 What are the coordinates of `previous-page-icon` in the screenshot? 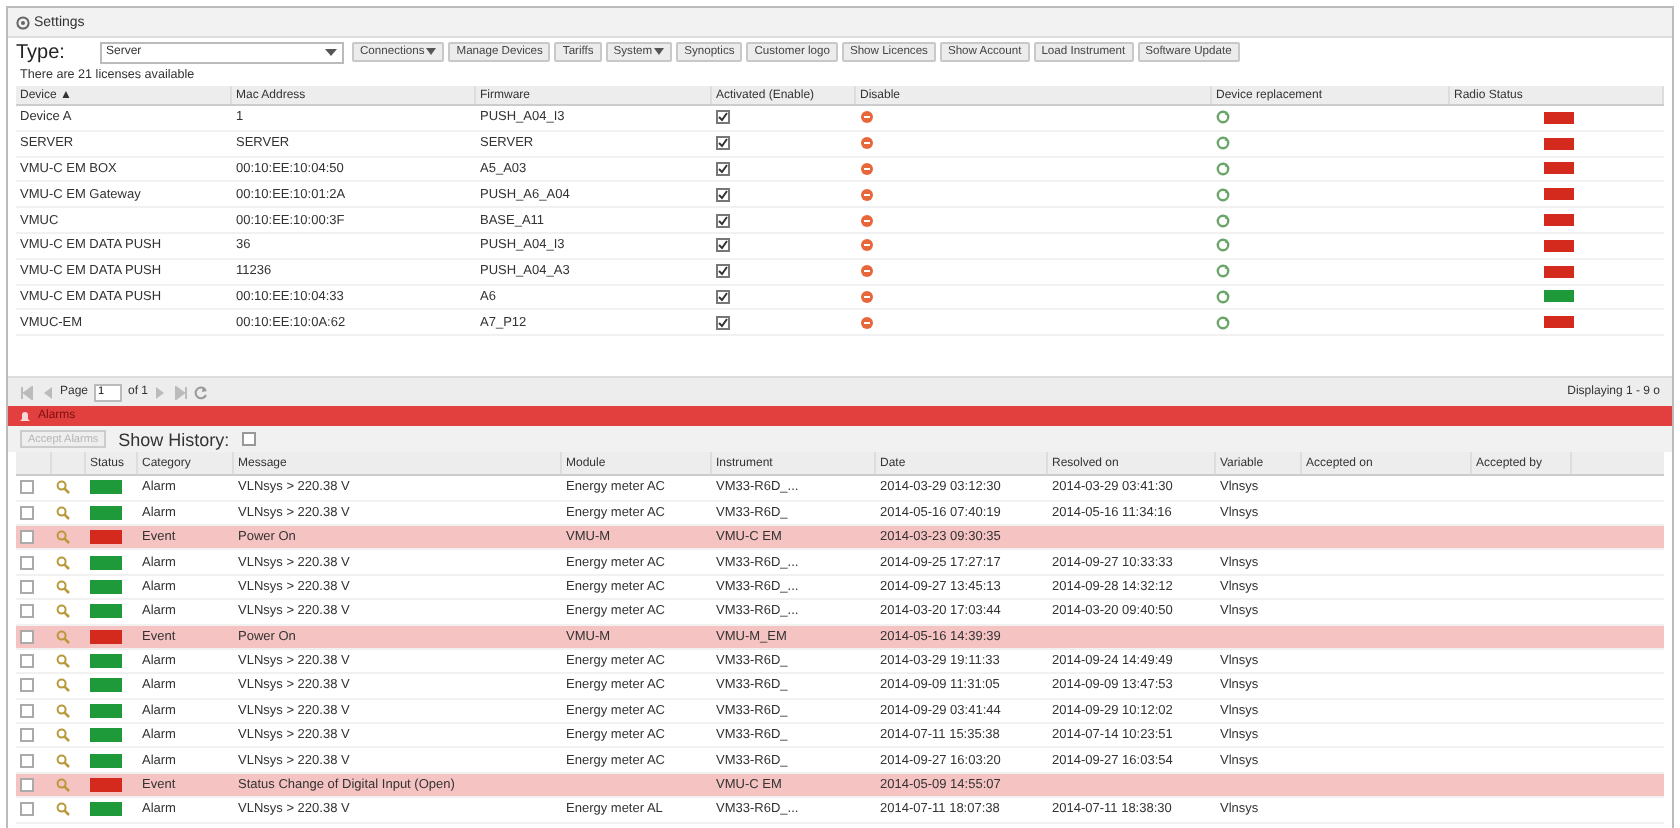 It's located at (47, 392).